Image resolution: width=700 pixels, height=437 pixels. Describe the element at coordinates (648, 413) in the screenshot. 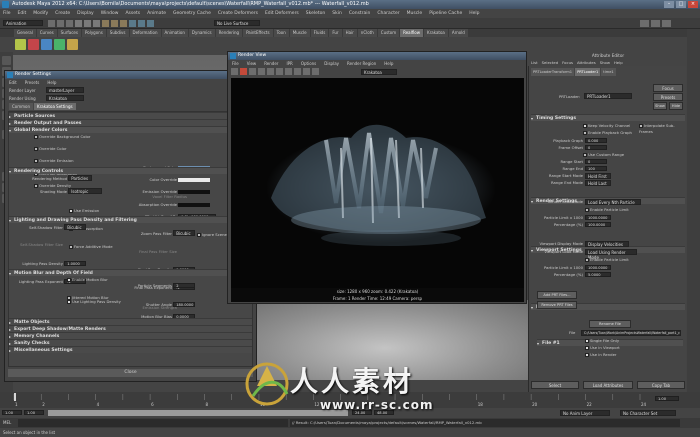

I see `character-set-dropdown: No Character Set` at that location.